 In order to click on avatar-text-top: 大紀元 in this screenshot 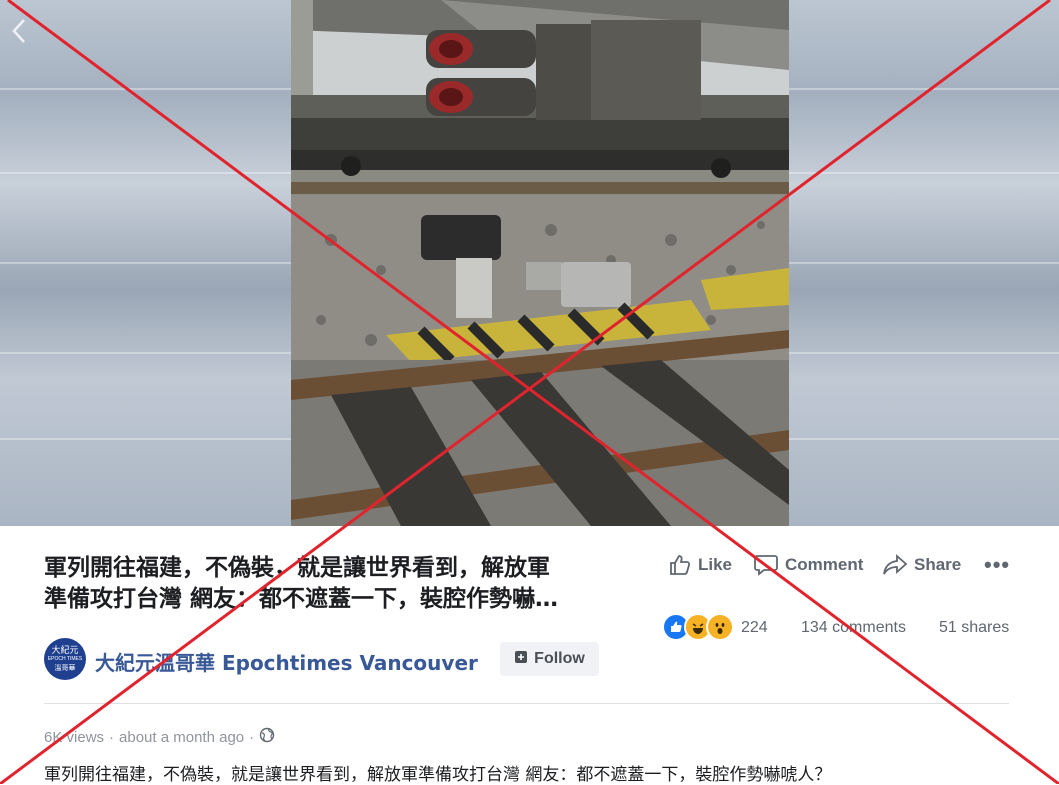, I will do `click(65, 649)`.